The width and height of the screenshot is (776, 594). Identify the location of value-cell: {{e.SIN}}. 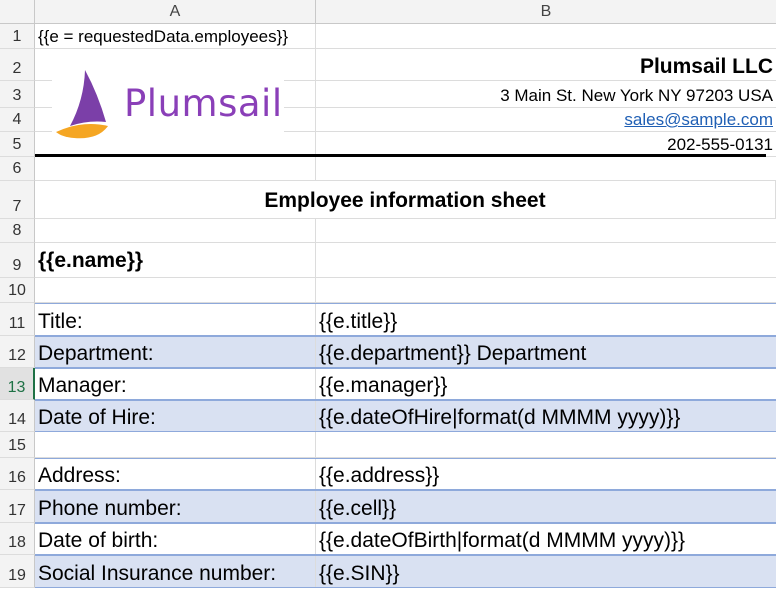
(546, 571).